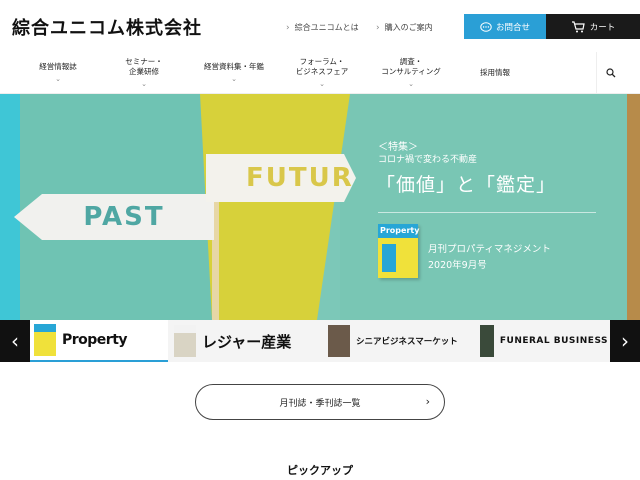 The image size is (640, 480). What do you see at coordinates (275, 207) in the screenshot?
I see `hero-bg-yellow` at bounding box center [275, 207].